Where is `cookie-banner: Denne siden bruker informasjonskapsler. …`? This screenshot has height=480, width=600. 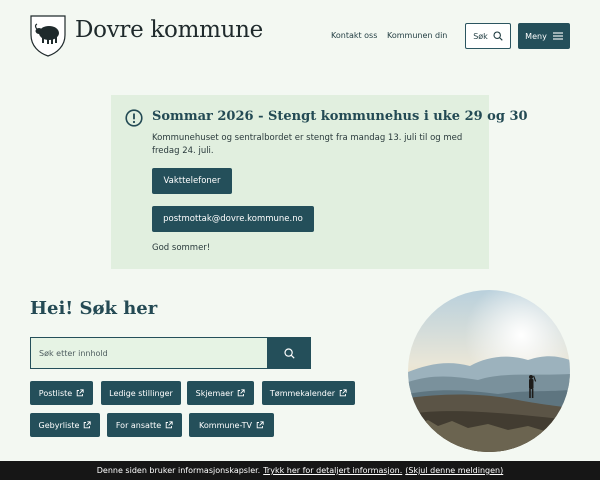
cookie-banner: Denne siden bruker informasjonskapsler. … is located at coordinates (300, 470).